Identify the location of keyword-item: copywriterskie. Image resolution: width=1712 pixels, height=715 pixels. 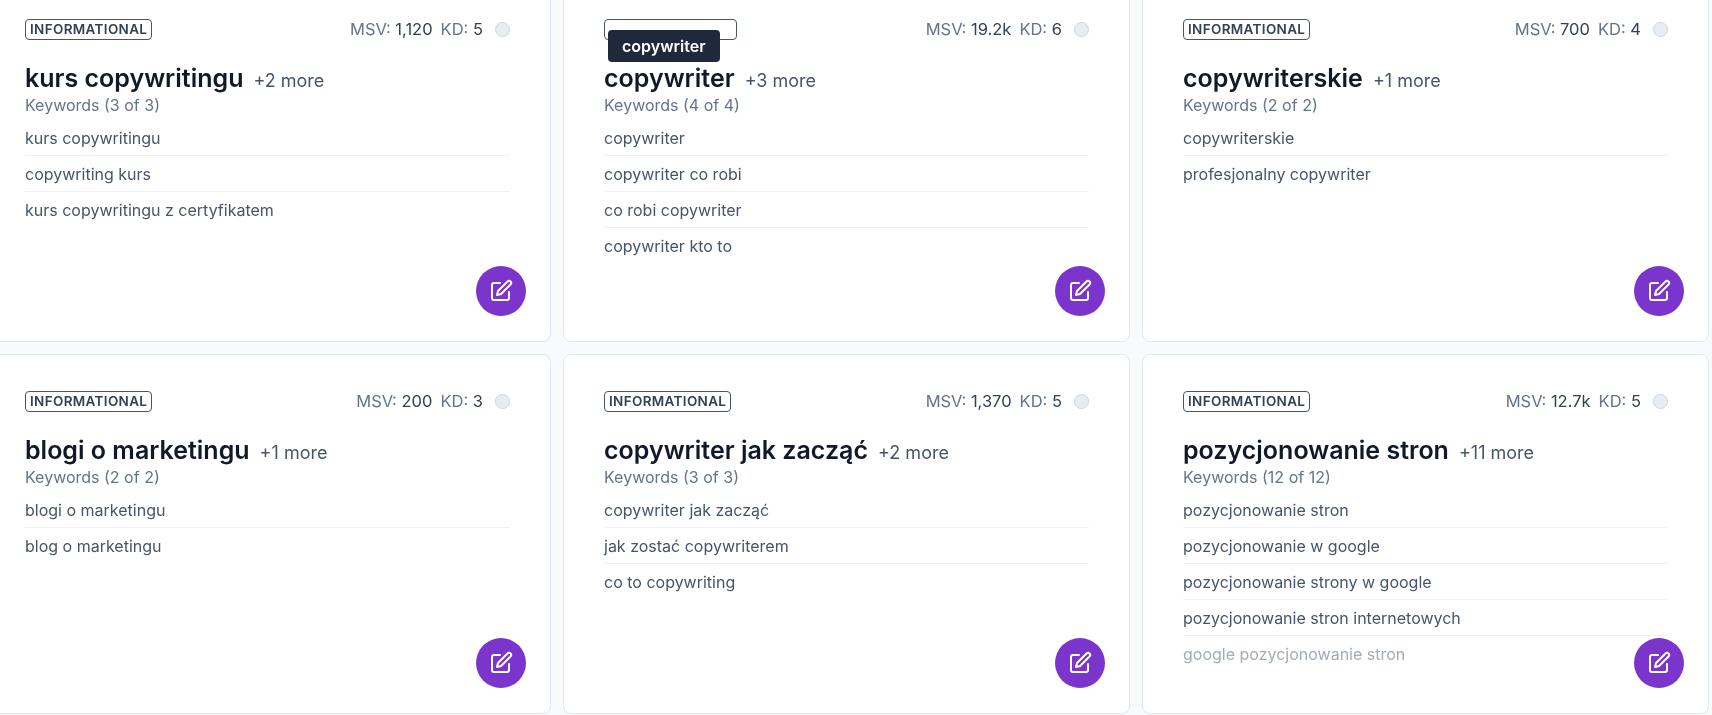
(1239, 138).